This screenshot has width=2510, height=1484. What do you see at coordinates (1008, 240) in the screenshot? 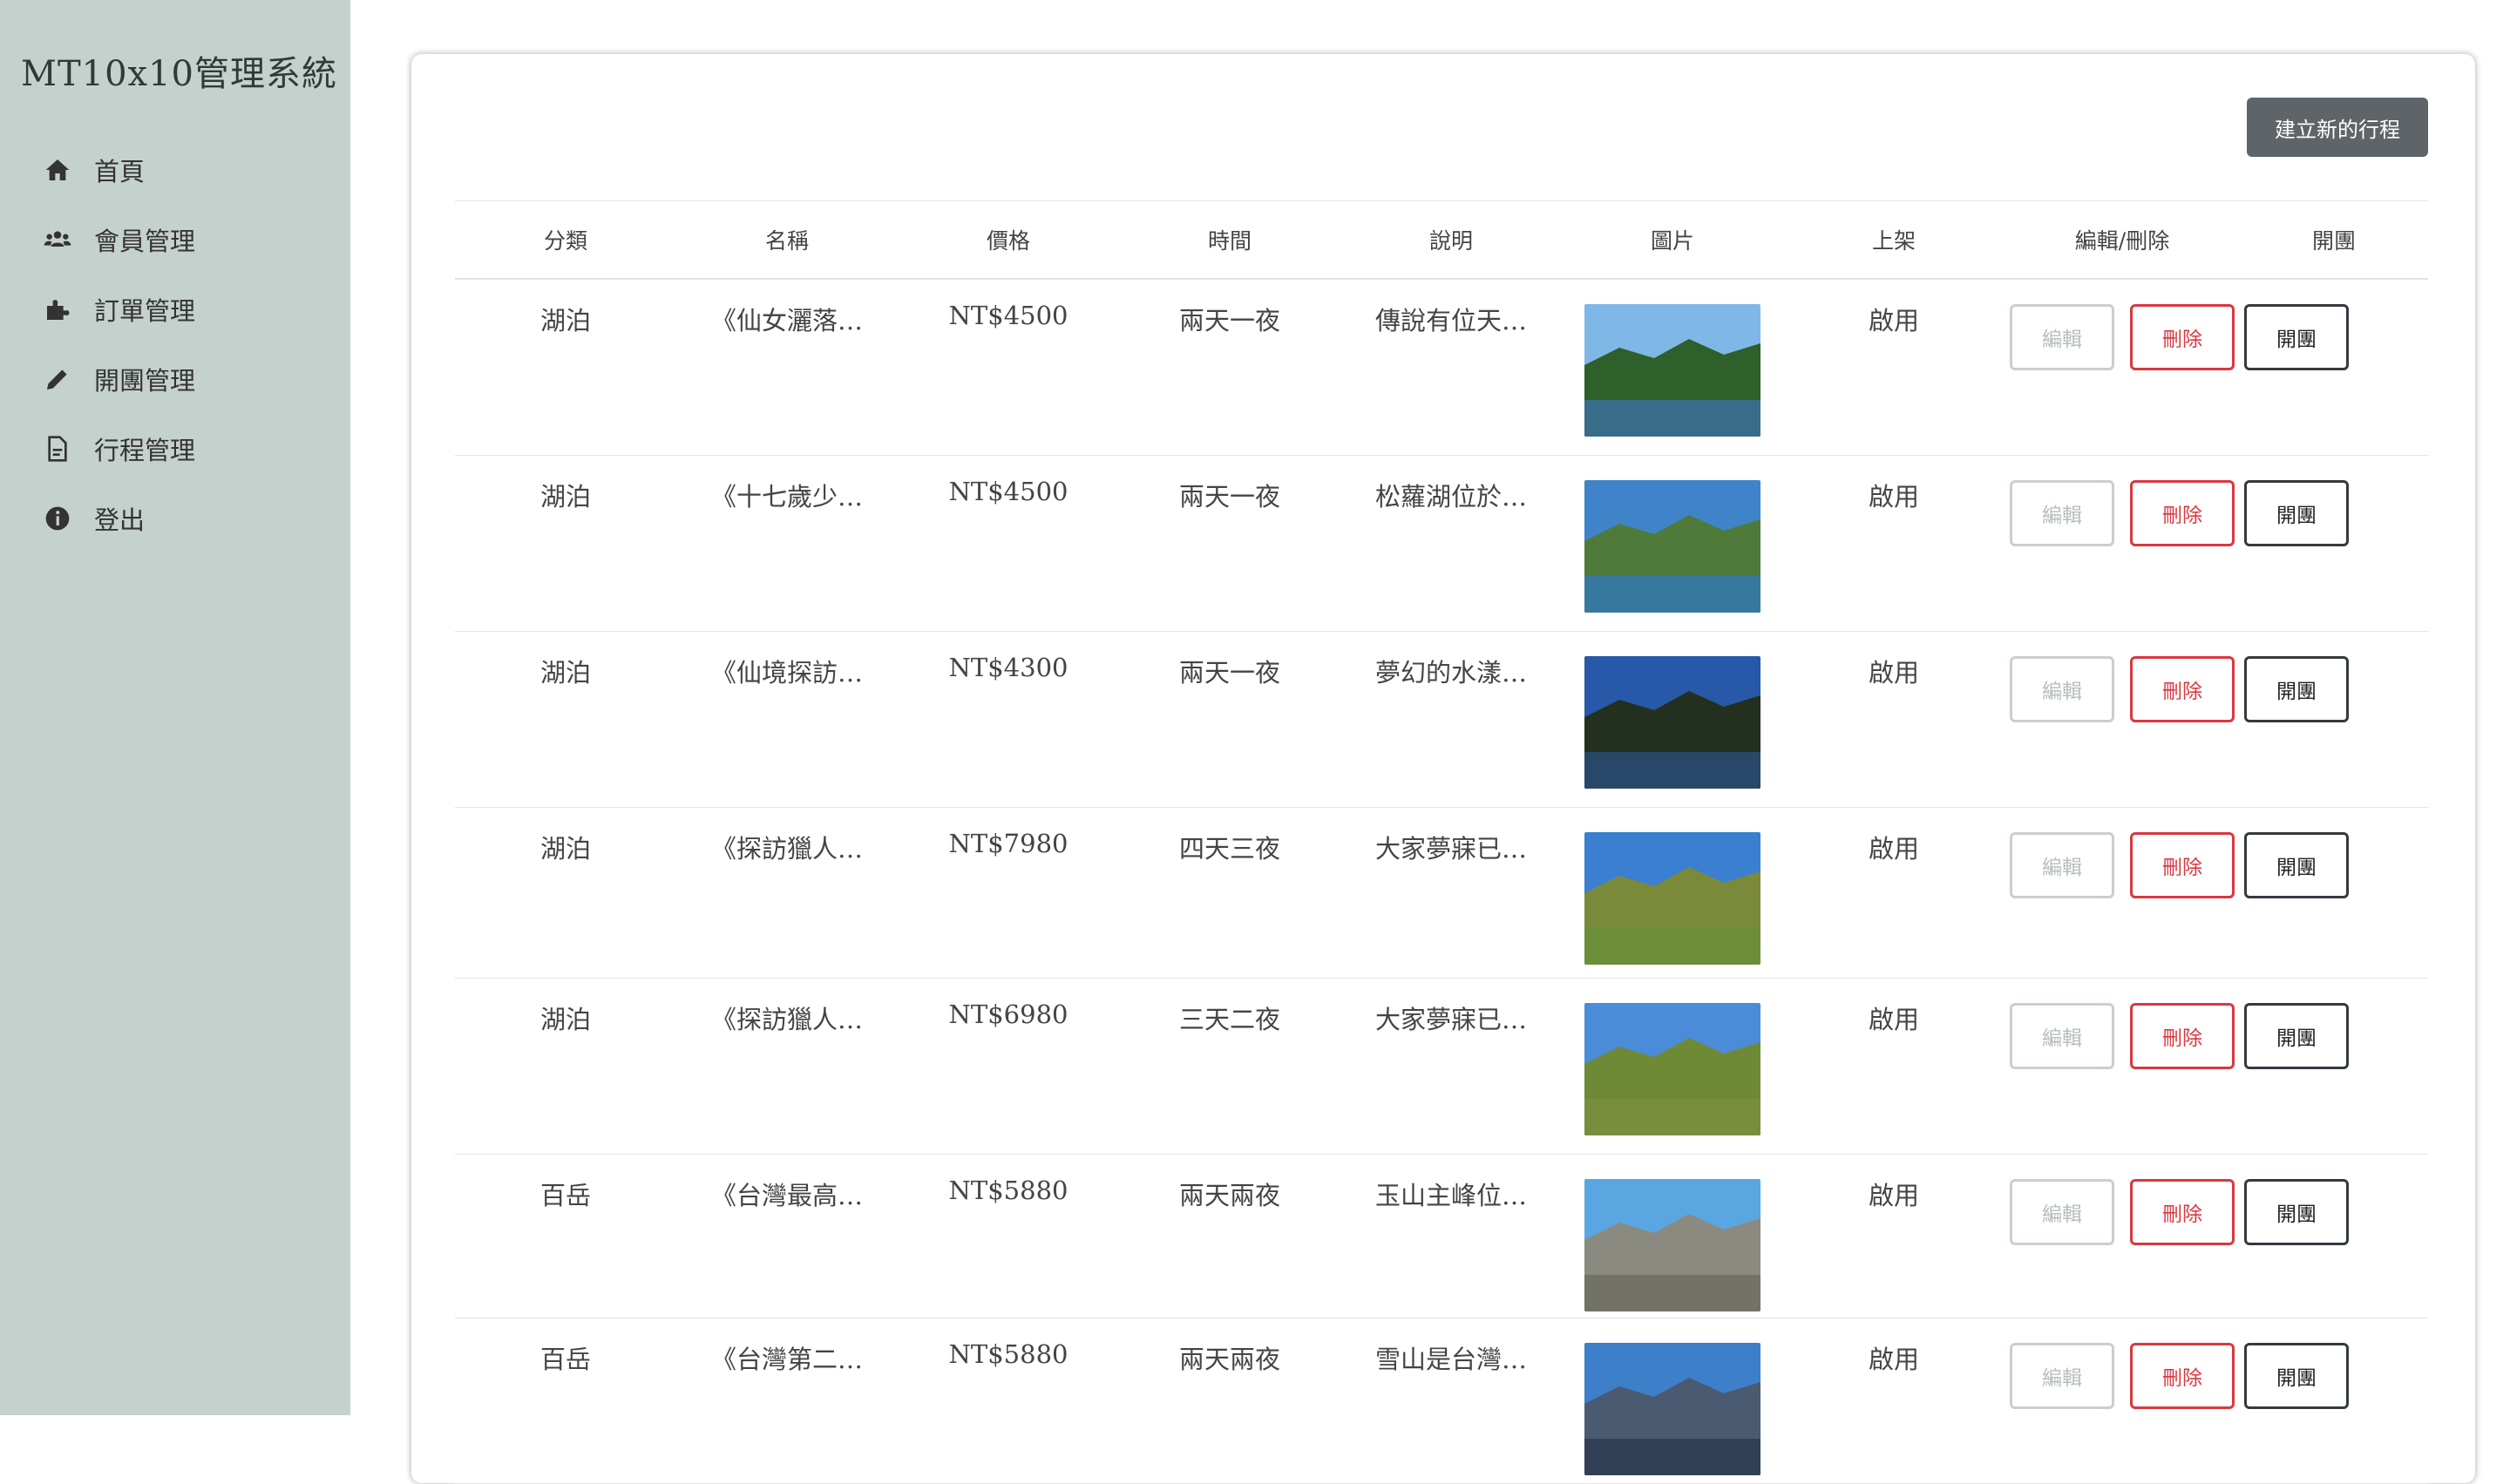
I see `column-header-price: 價格` at bounding box center [1008, 240].